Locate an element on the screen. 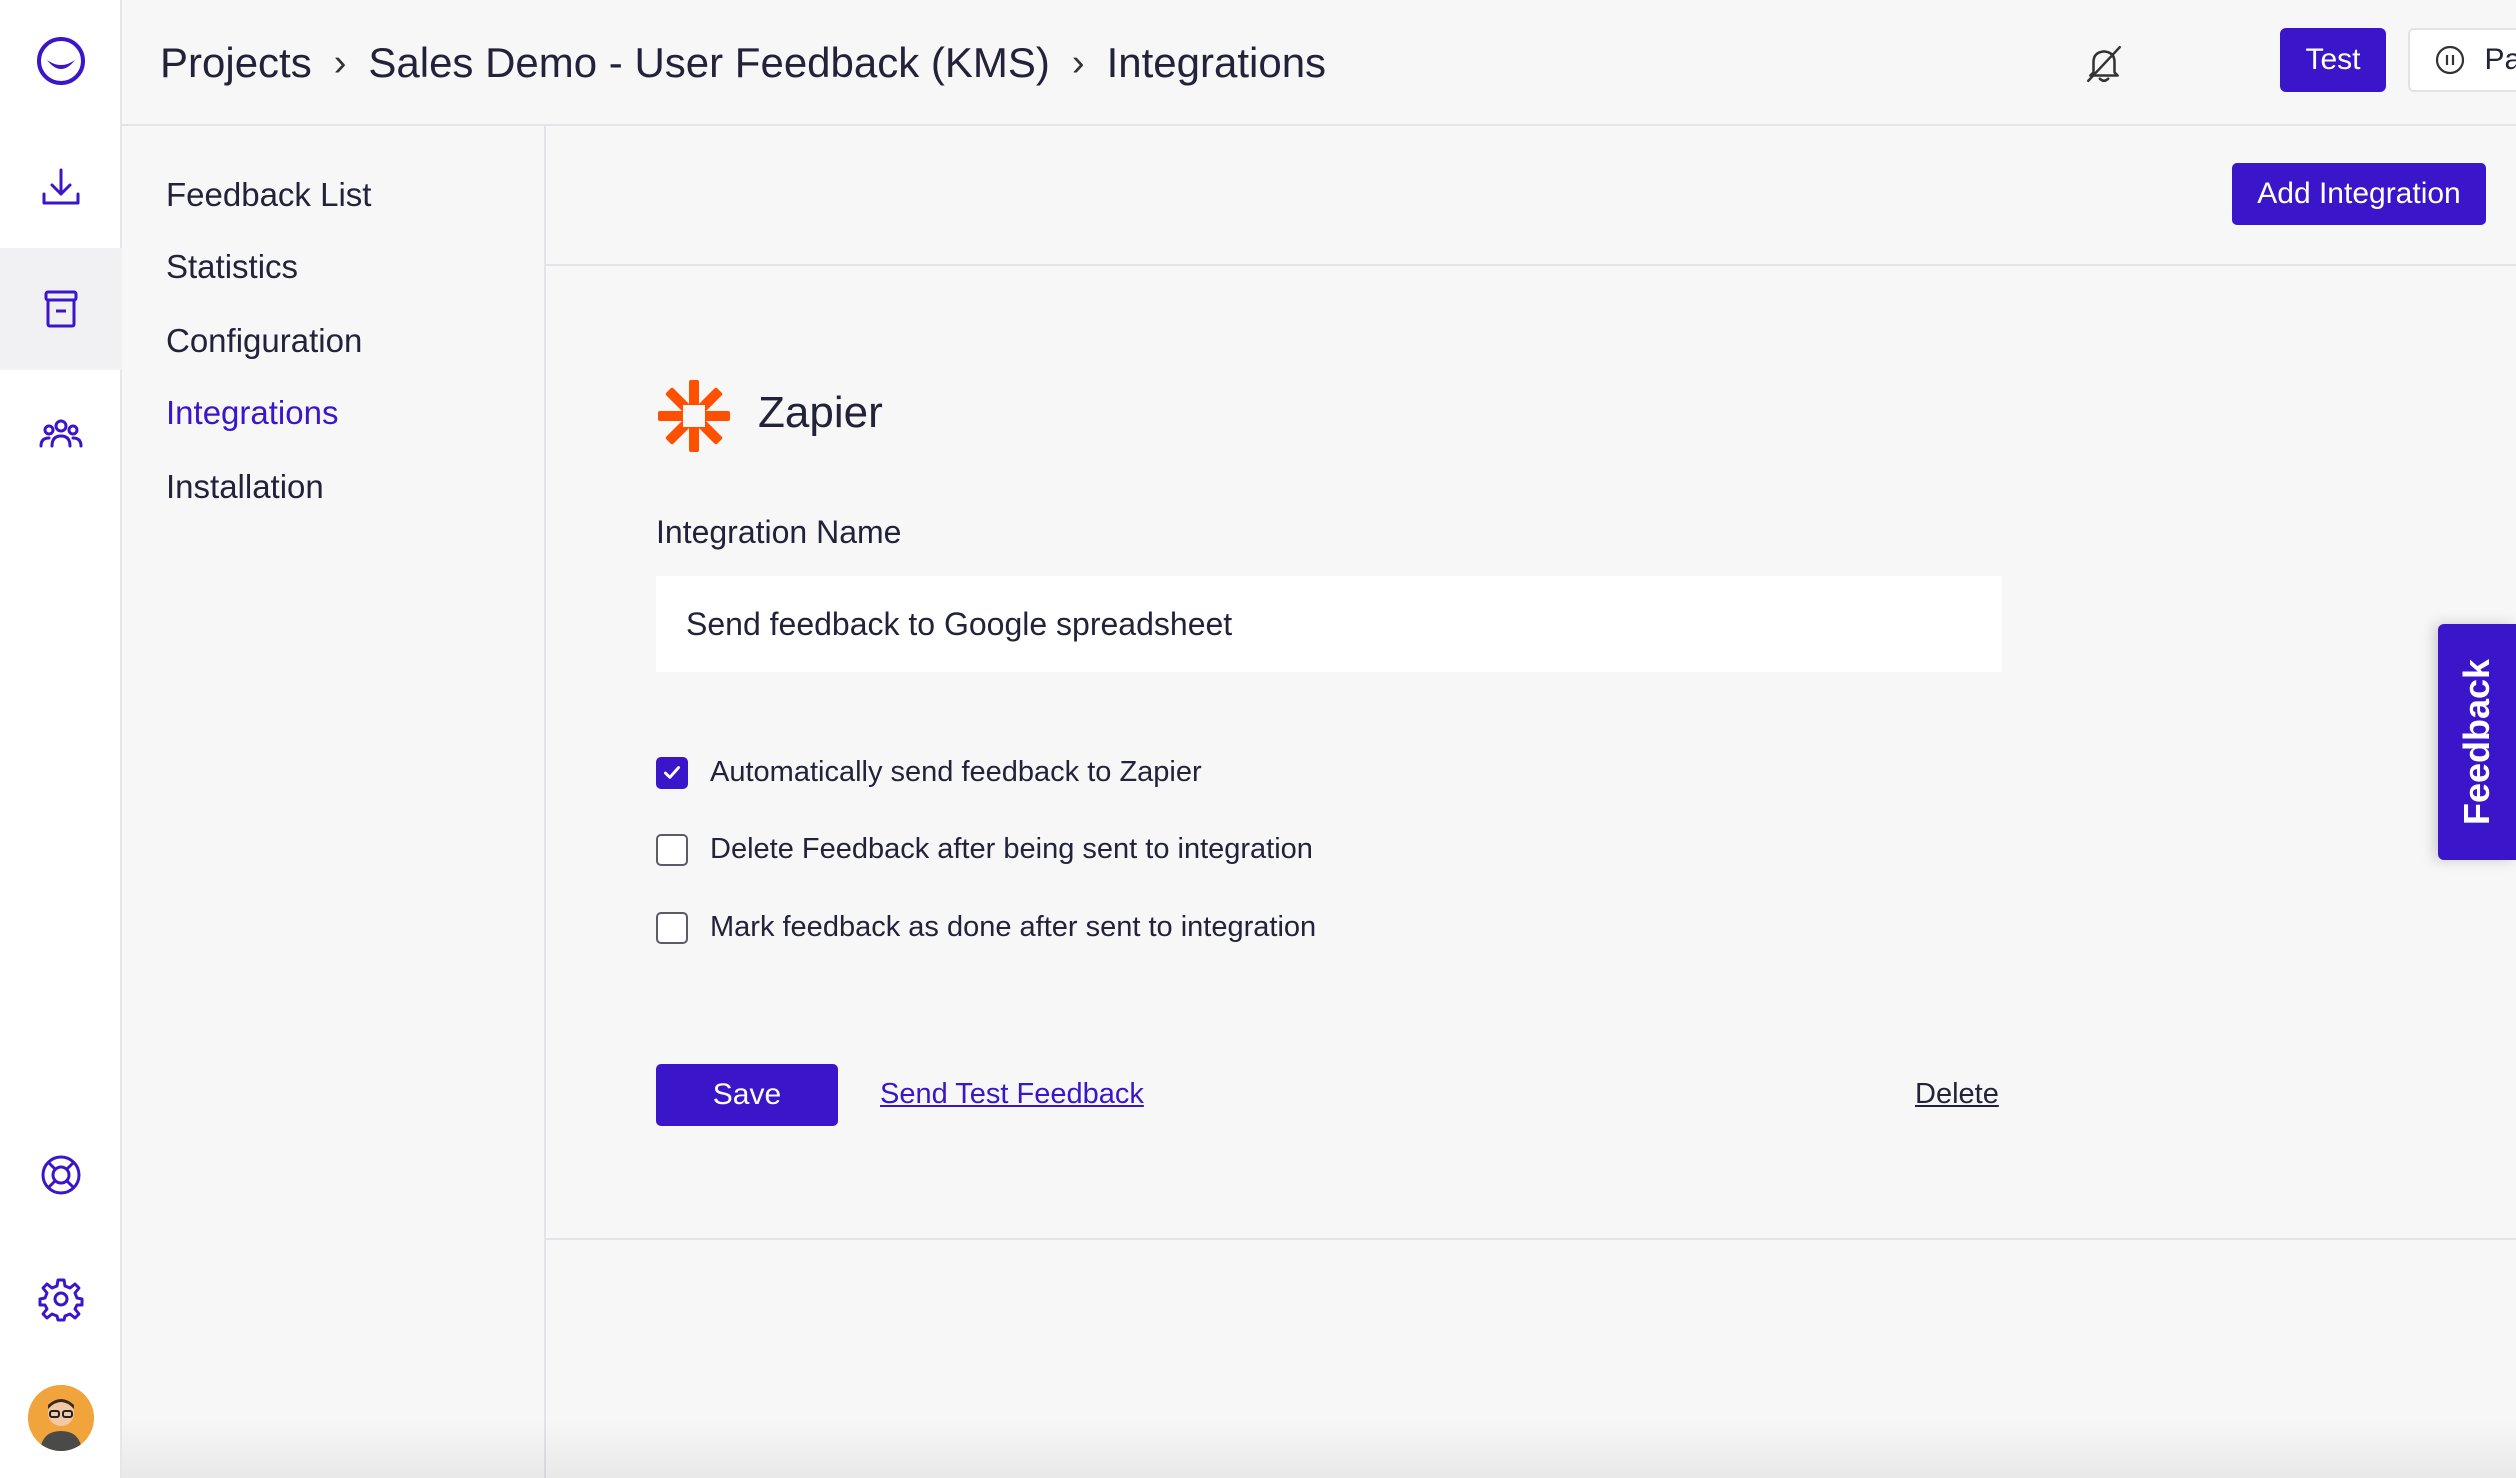  mark-done-checkbox is located at coordinates (672, 927).